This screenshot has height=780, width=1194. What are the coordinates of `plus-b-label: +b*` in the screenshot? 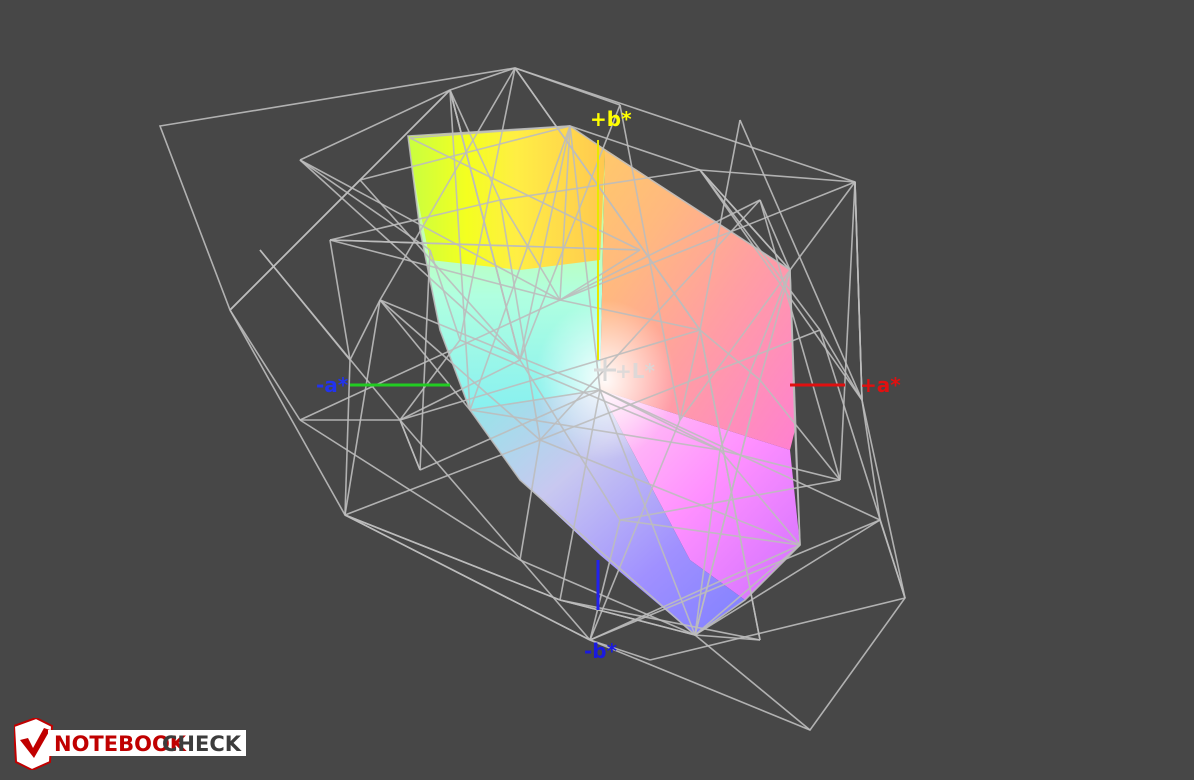 It's located at (611, 119).